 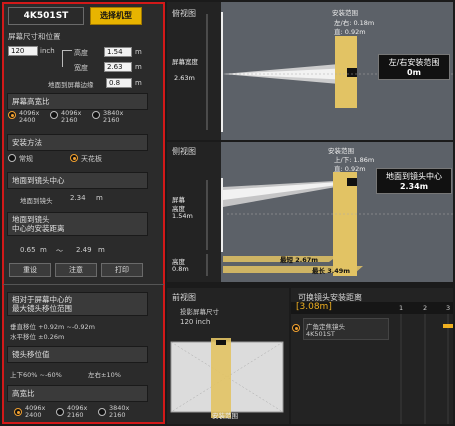 I want to click on floor-edge-unit: m, so click(x=138, y=83).